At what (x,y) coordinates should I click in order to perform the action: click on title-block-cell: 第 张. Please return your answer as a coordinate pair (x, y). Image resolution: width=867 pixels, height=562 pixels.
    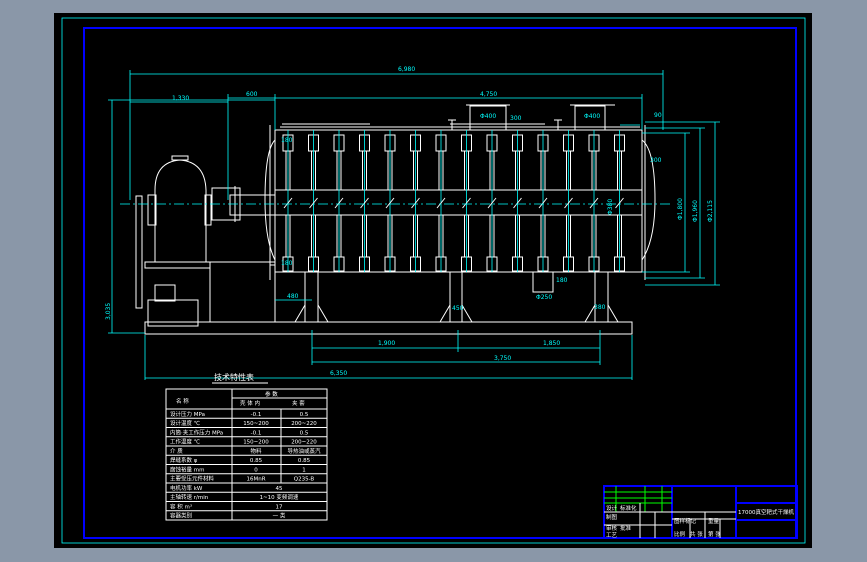
    Looking at the image, I should click on (714, 534).